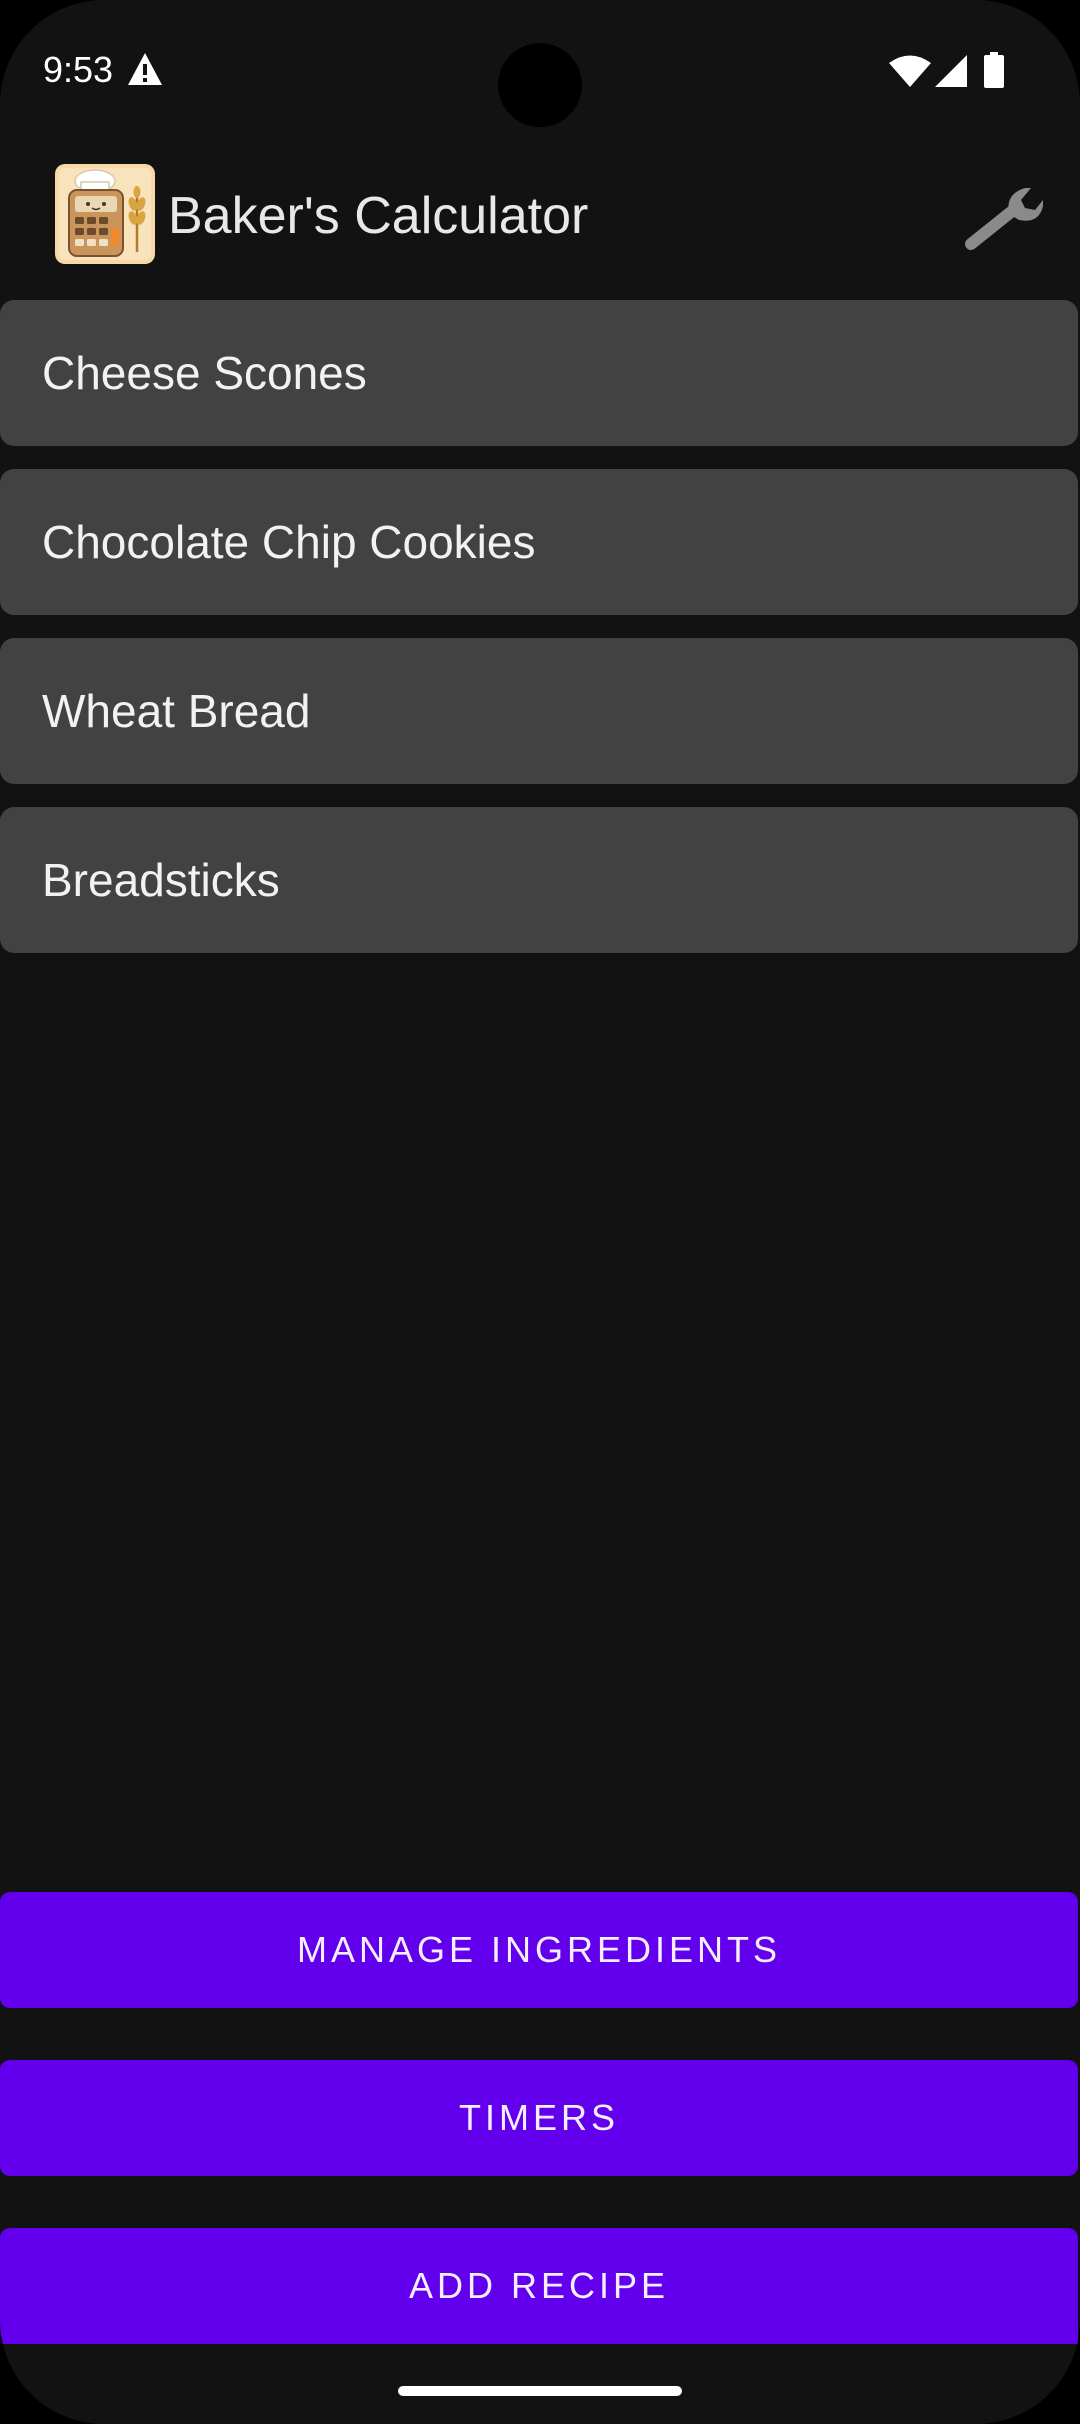 Image resolution: width=1080 pixels, height=2424 pixels. What do you see at coordinates (539, 373) in the screenshot?
I see `recipe-item: Cheese Scones` at bounding box center [539, 373].